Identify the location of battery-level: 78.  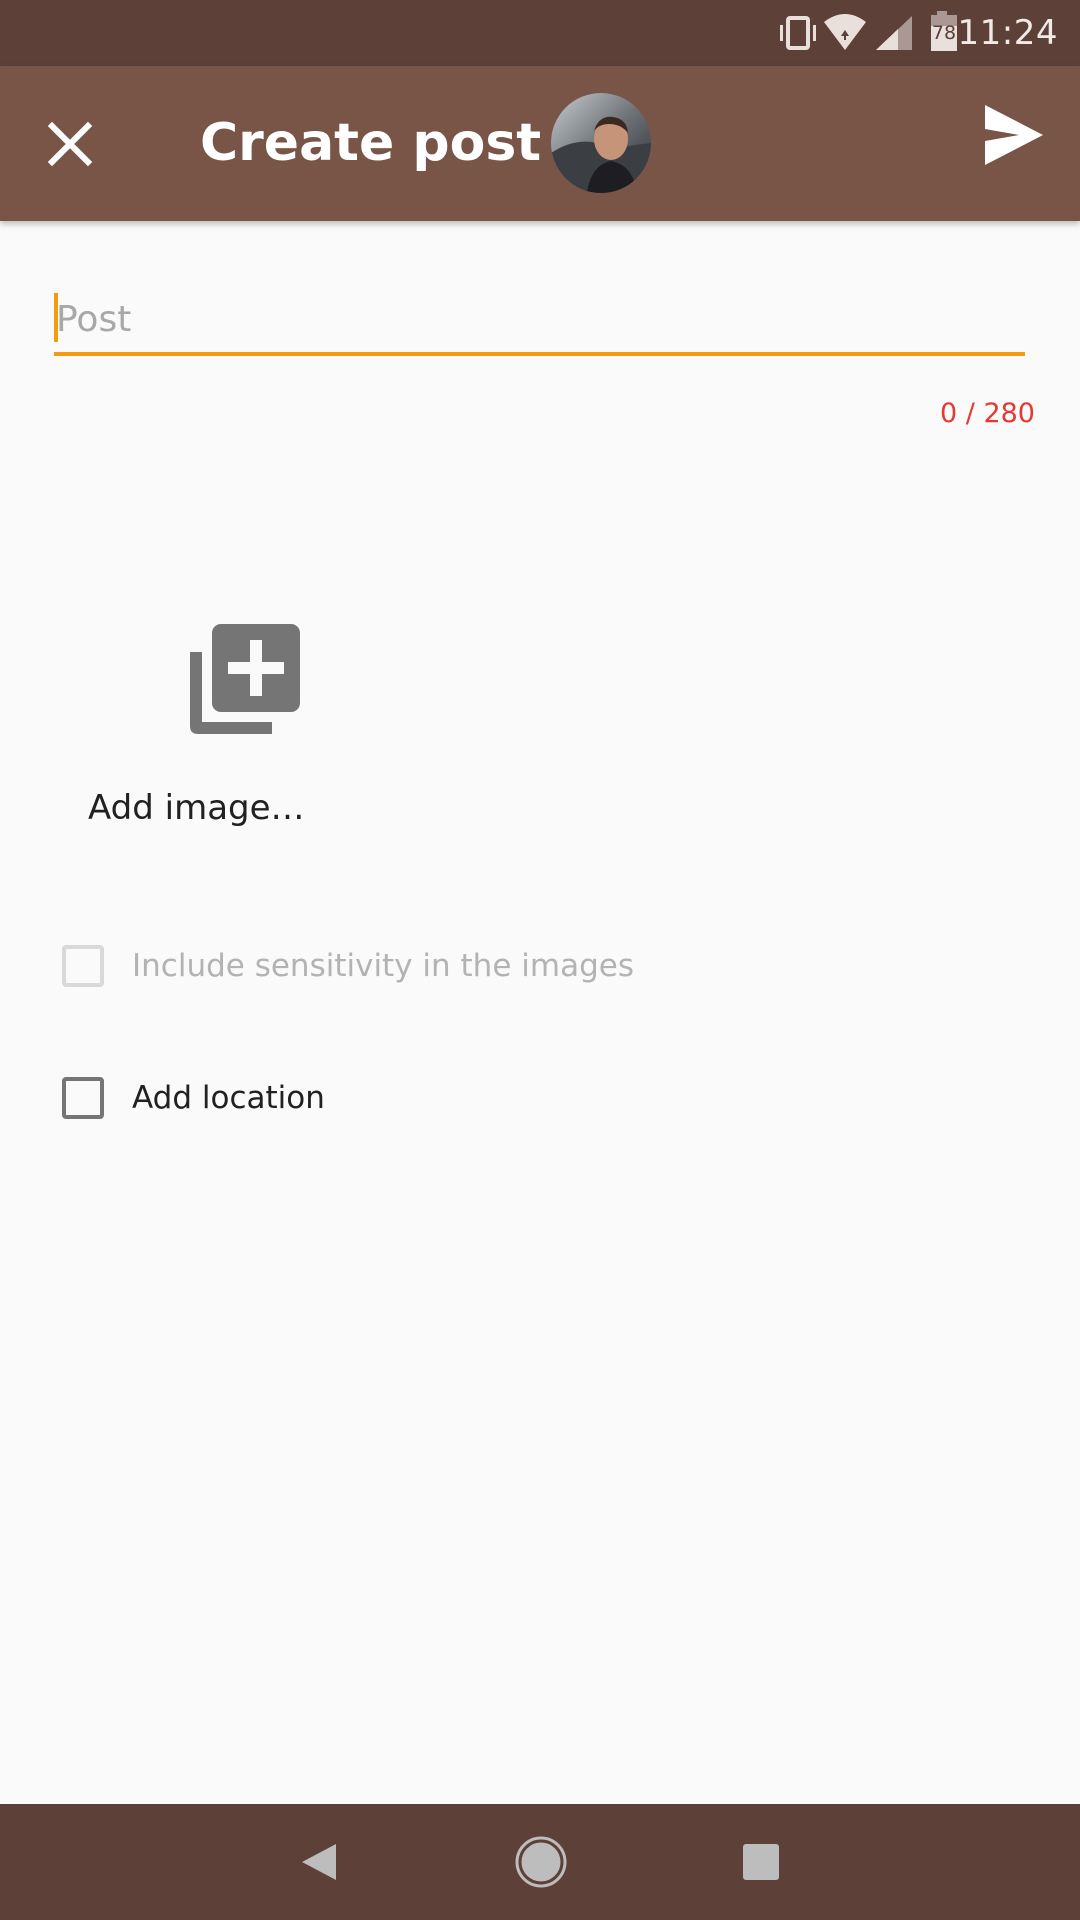
(944, 33).